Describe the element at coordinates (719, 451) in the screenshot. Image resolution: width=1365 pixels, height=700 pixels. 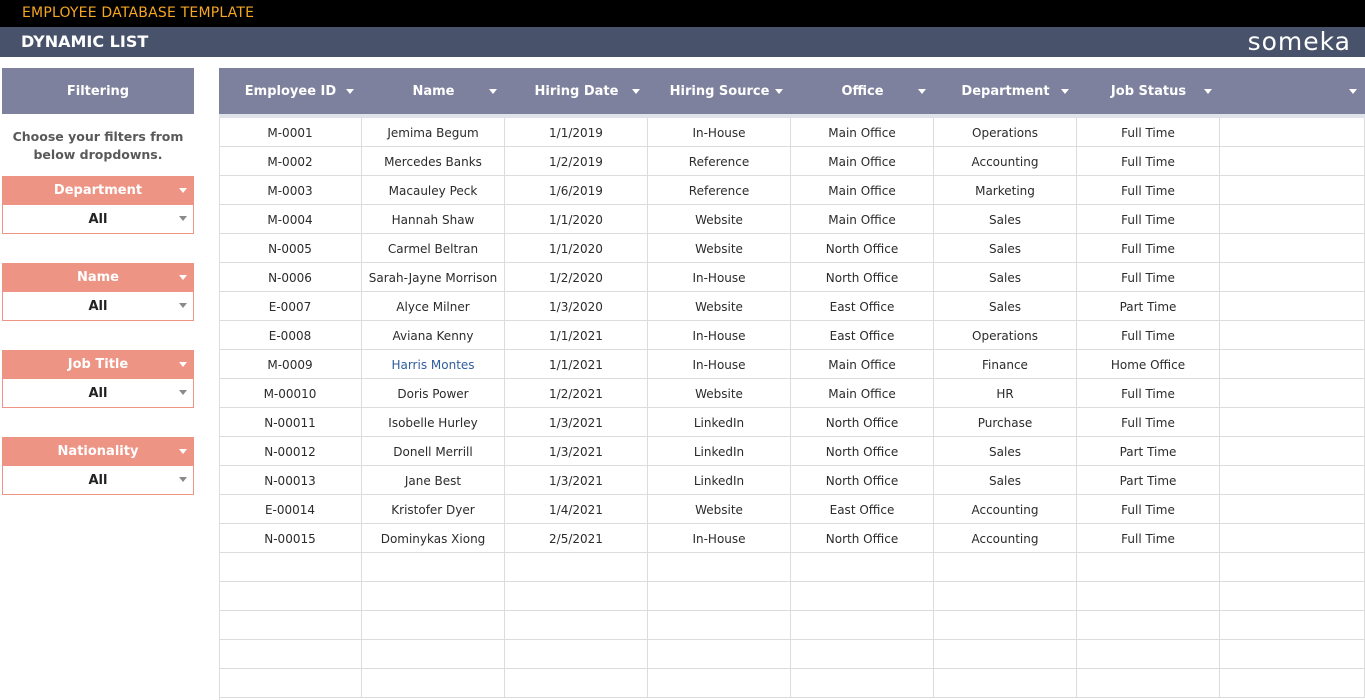
I see `table-cell: LinkedIn` at that location.